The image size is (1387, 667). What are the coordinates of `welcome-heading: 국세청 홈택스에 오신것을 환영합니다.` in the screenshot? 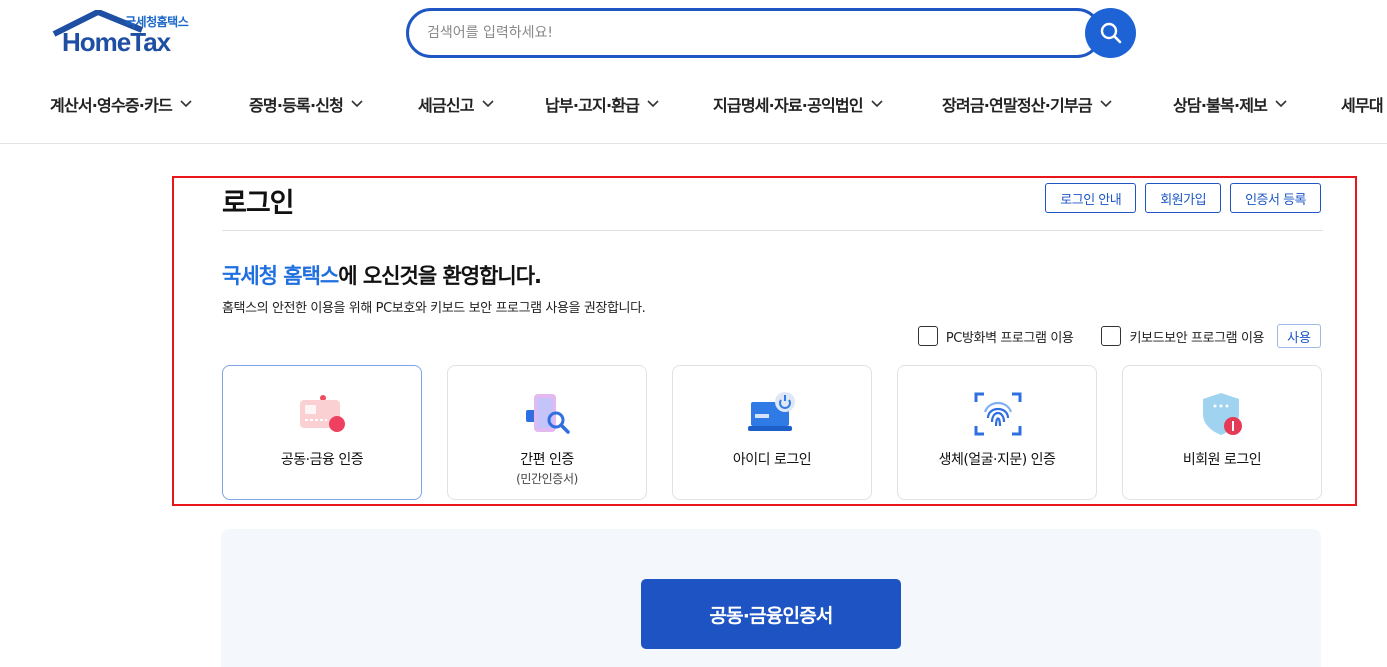 It's located at (382, 275).